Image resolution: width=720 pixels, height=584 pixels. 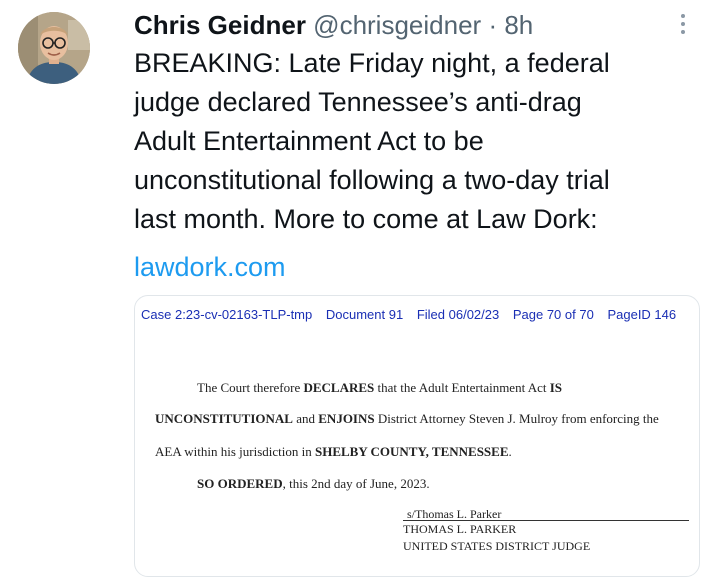 I want to click on doc-line-so-ordered: SO ORDERED, this 2nd day of June, 2023., so click(x=313, y=484).